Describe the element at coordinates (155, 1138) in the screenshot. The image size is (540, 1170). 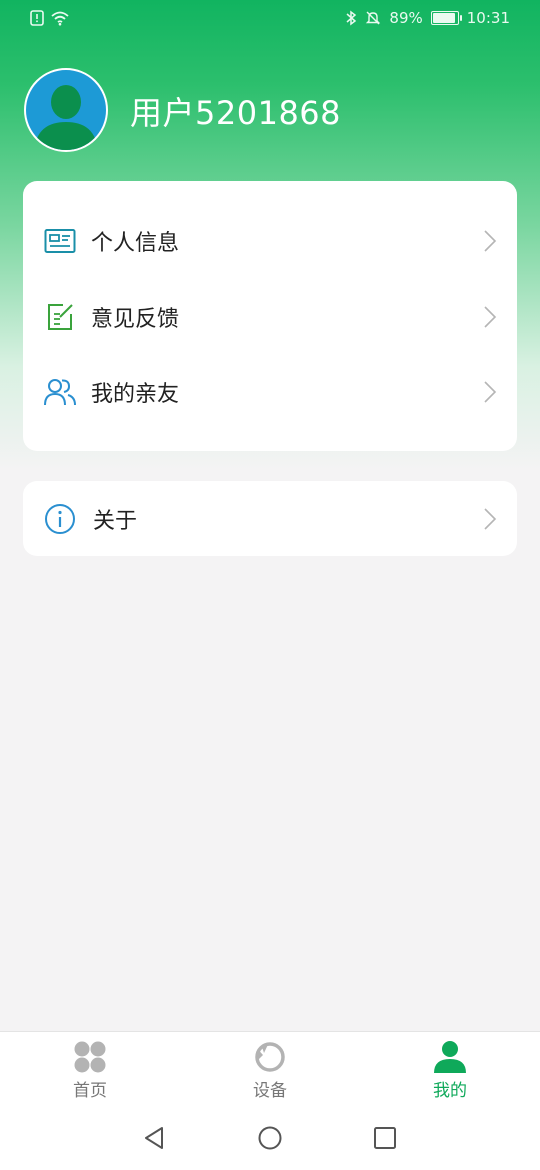
I see `back-triangle-icon` at that location.